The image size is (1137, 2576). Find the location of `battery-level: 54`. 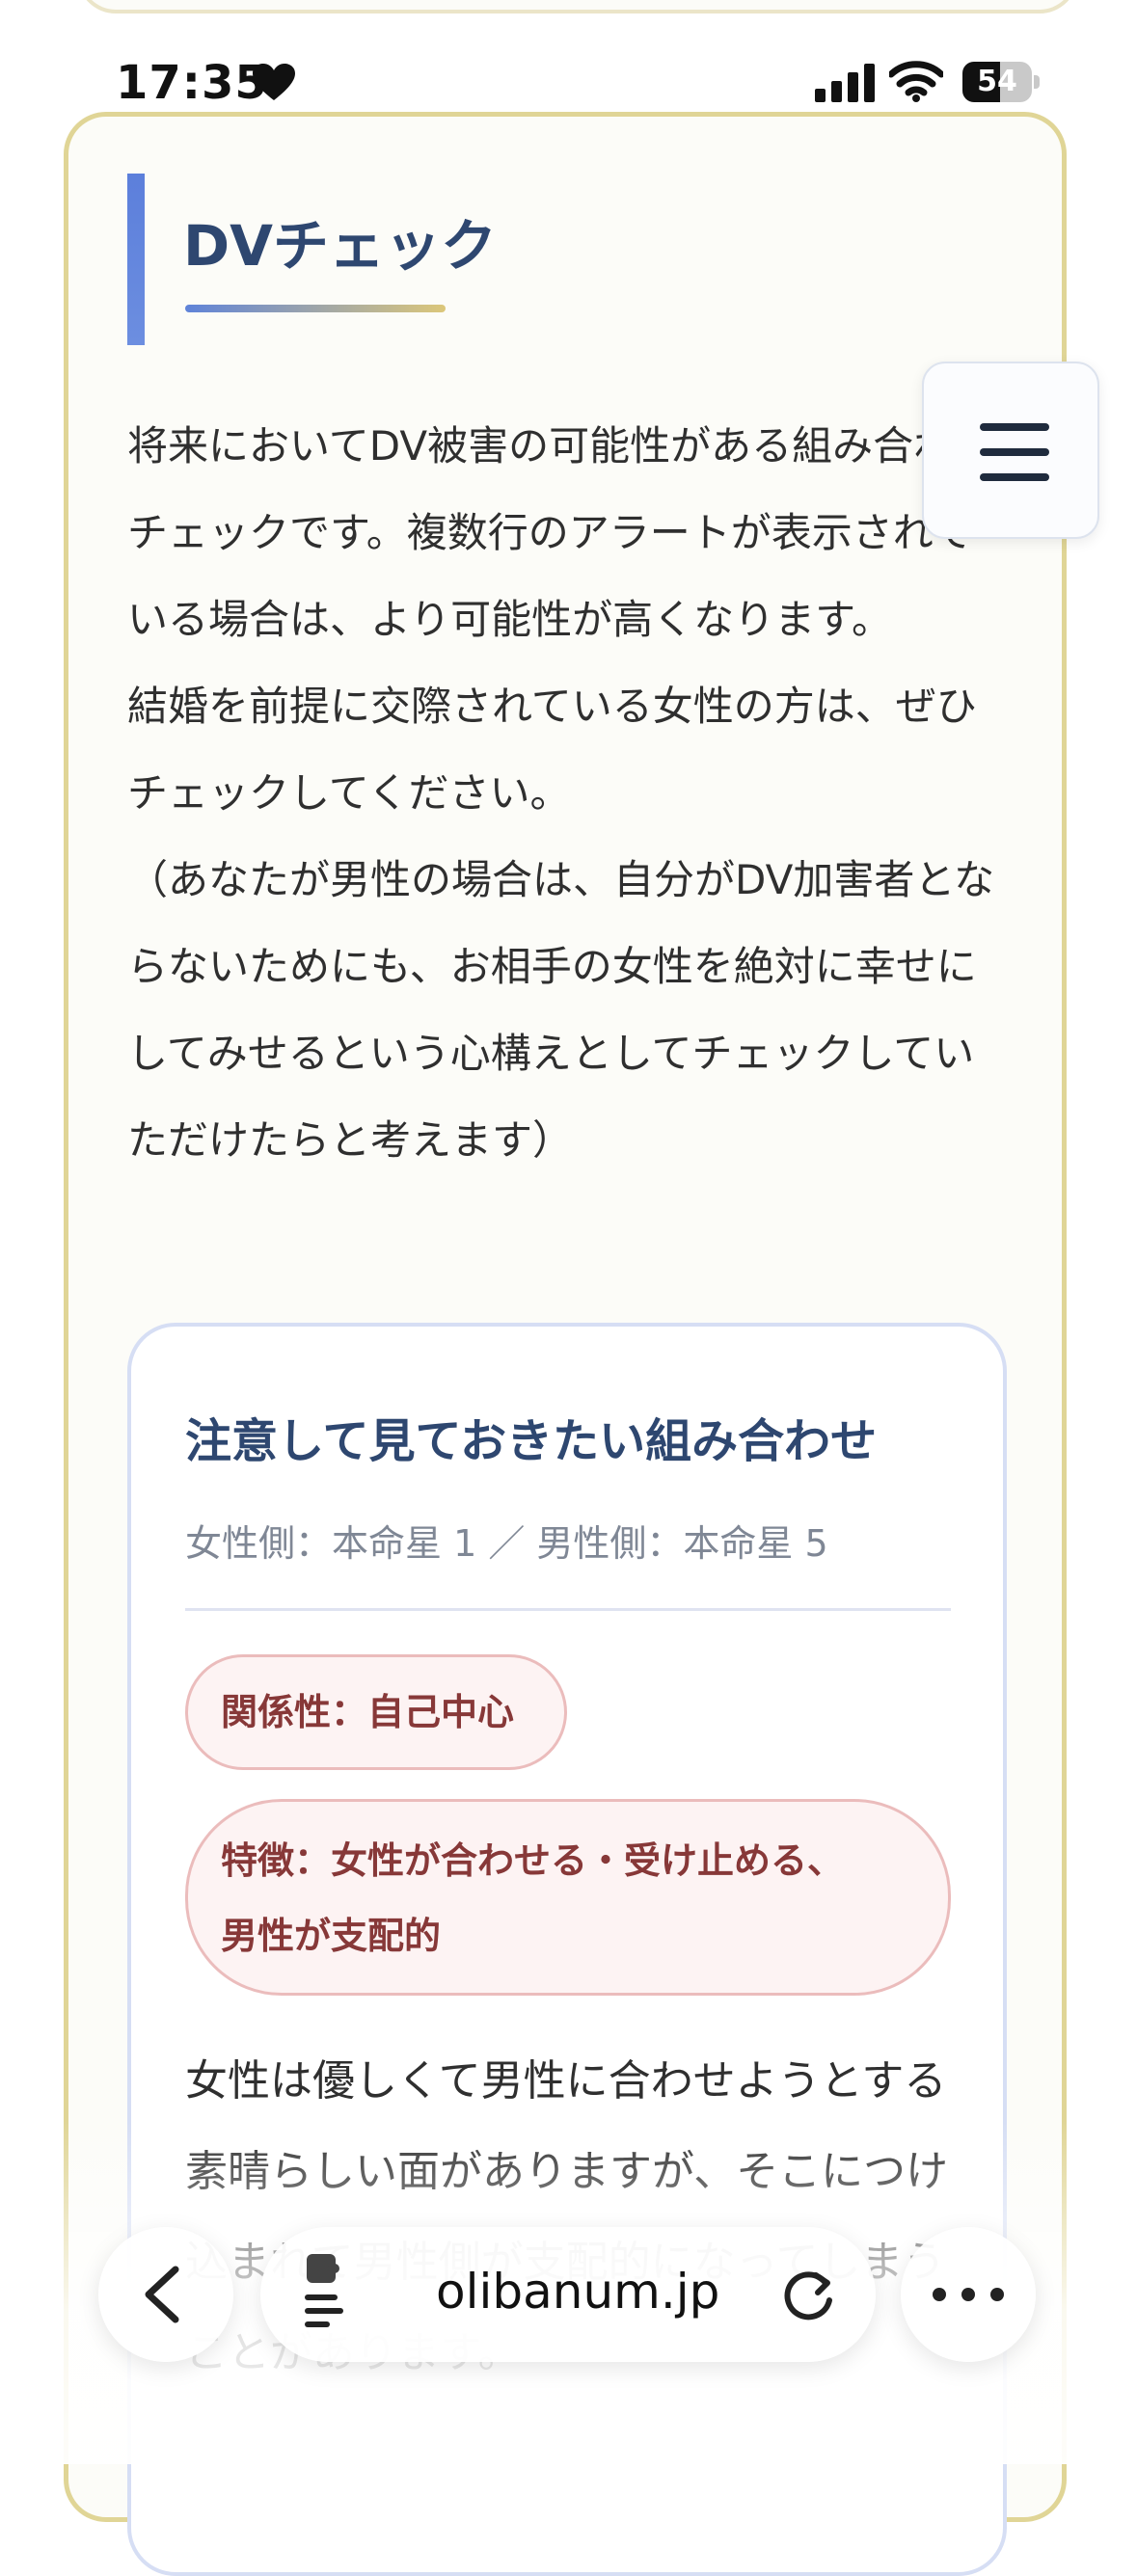

battery-level: 54 is located at coordinates (997, 82).